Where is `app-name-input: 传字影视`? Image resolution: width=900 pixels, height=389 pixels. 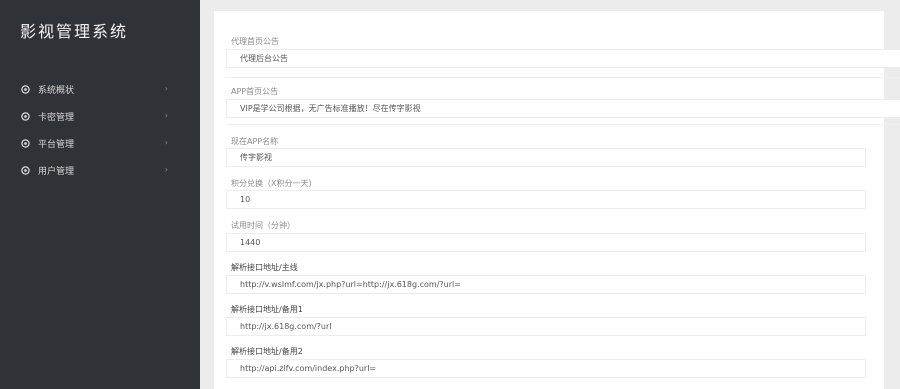 app-name-input: 传字影视 is located at coordinates (546, 157).